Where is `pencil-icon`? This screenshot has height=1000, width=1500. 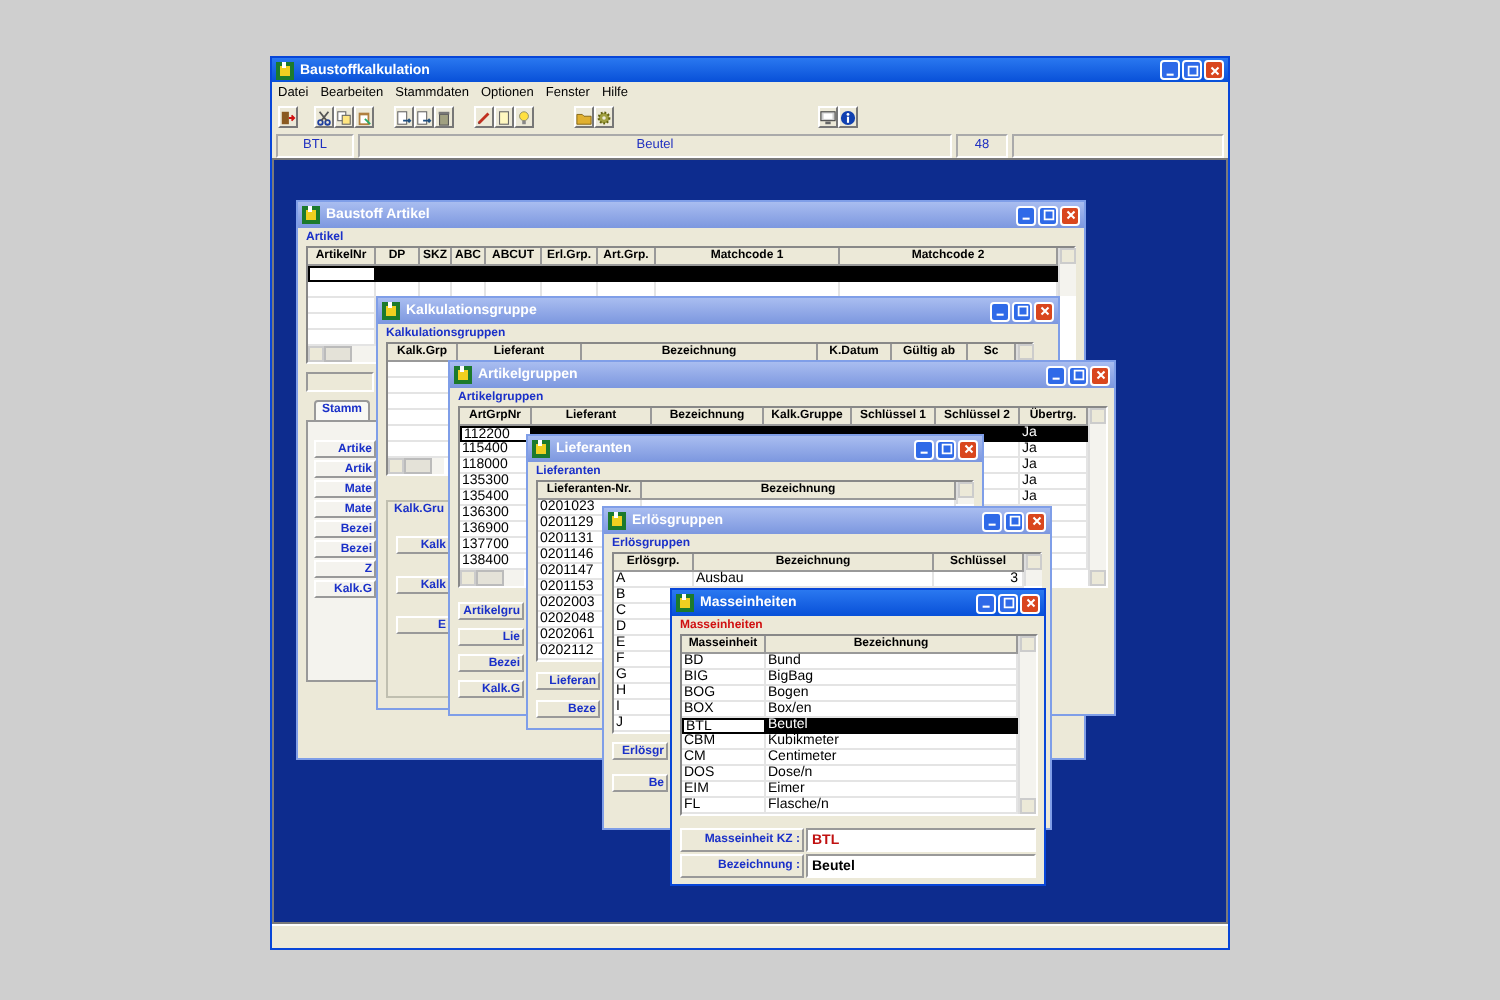
pencil-icon is located at coordinates (484, 117).